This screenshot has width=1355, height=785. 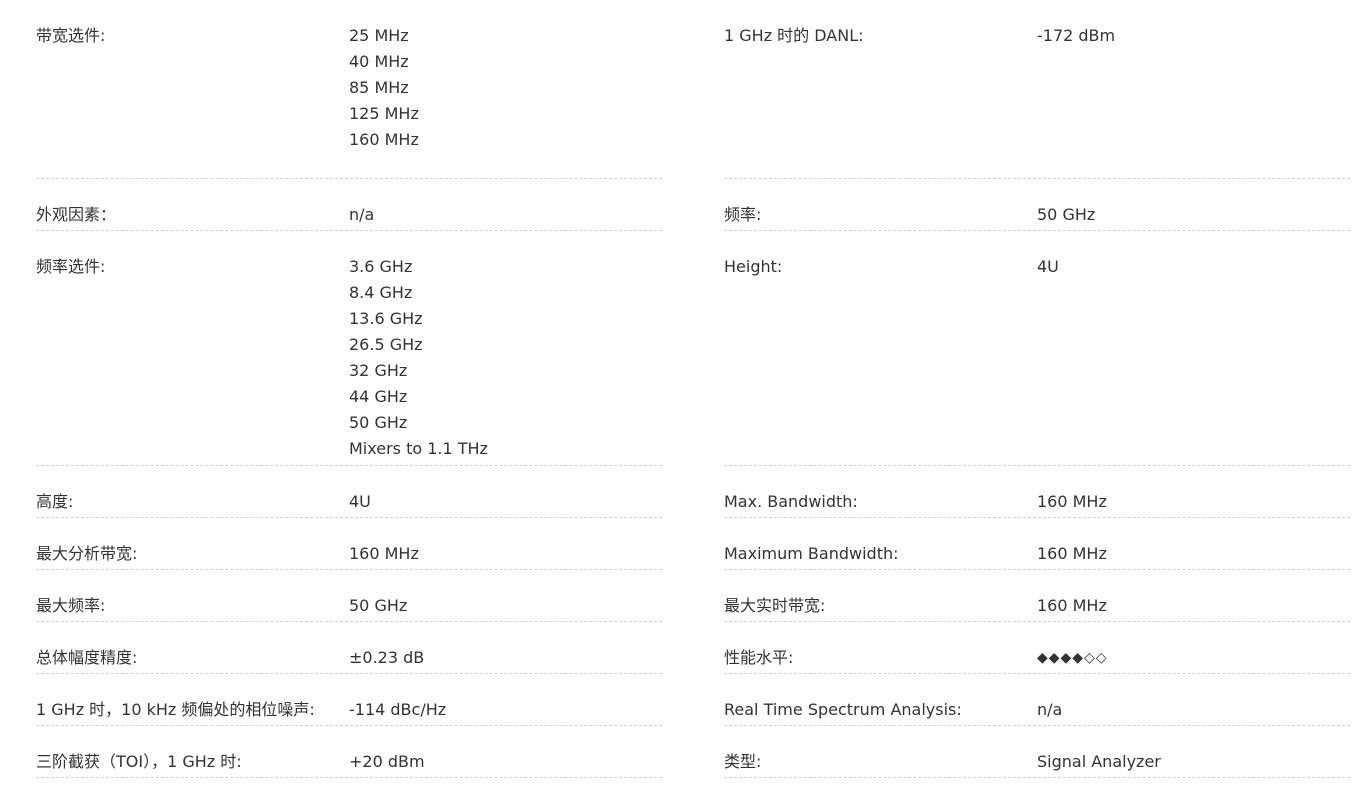 I want to click on spec-row-frequency: 频率: 50 GHz, so click(x=1037, y=205).